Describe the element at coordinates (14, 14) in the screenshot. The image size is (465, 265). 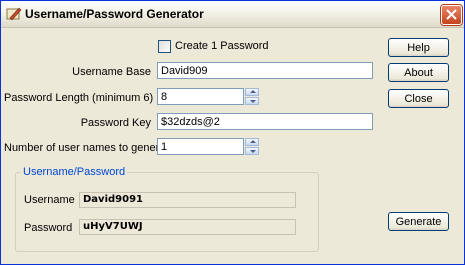
I see `app-icon` at that location.